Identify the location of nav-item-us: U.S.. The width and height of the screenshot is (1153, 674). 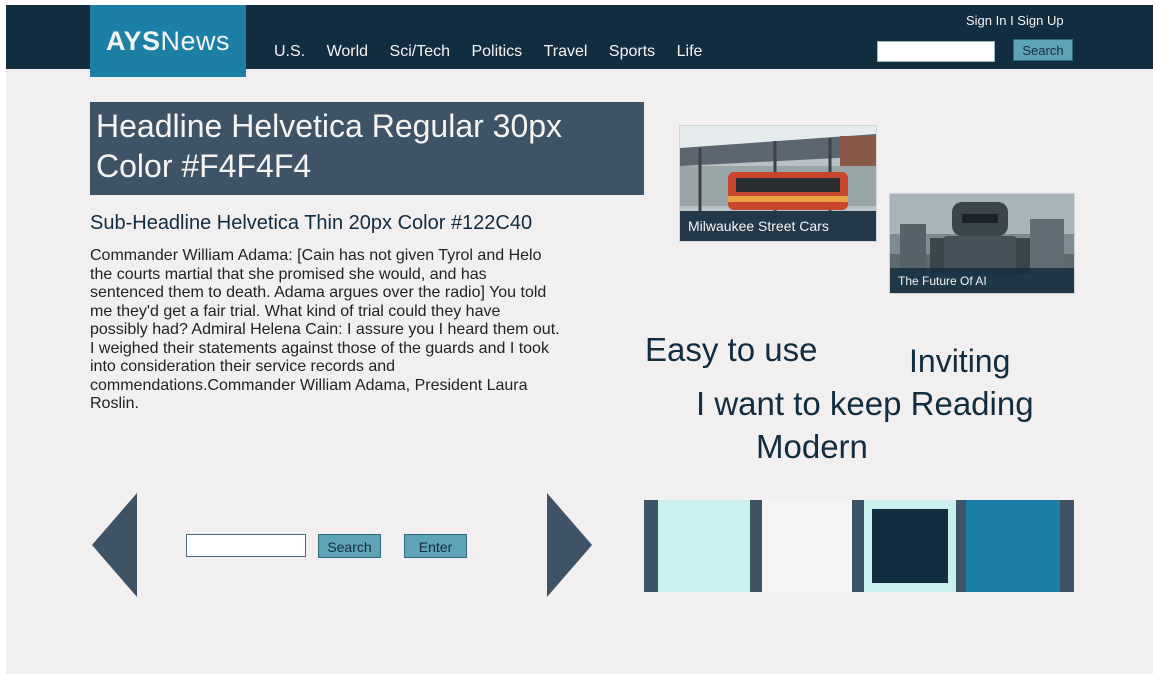
(289, 52).